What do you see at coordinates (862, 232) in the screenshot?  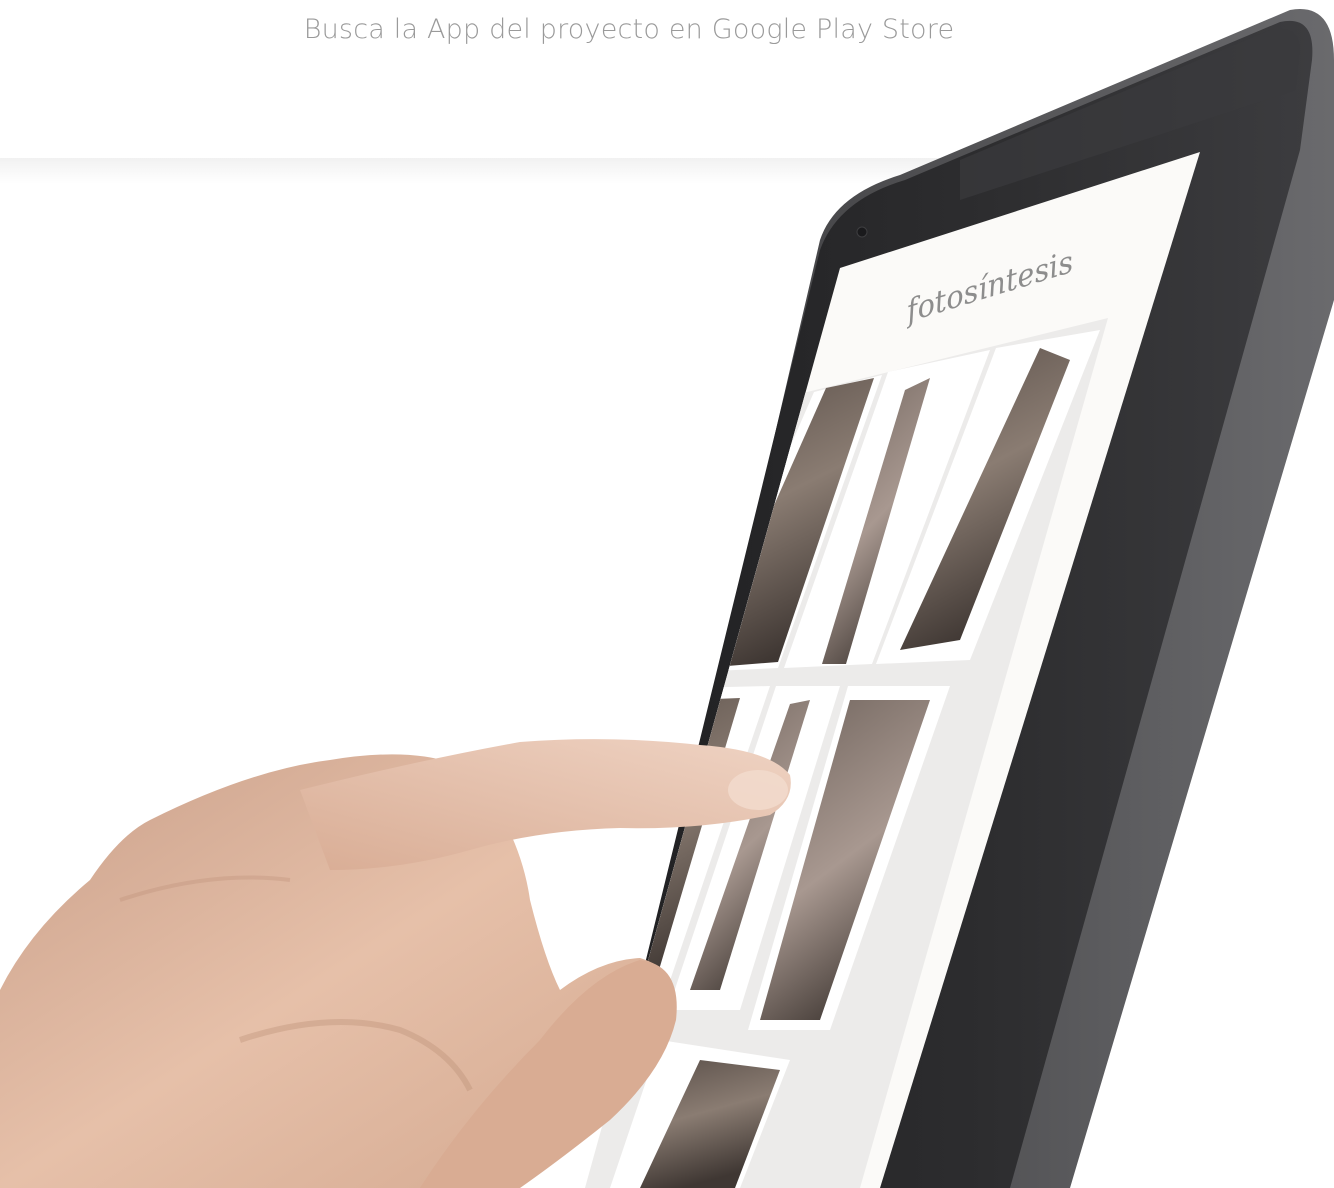 I see `camera-icon` at bounding box center [862, 232].